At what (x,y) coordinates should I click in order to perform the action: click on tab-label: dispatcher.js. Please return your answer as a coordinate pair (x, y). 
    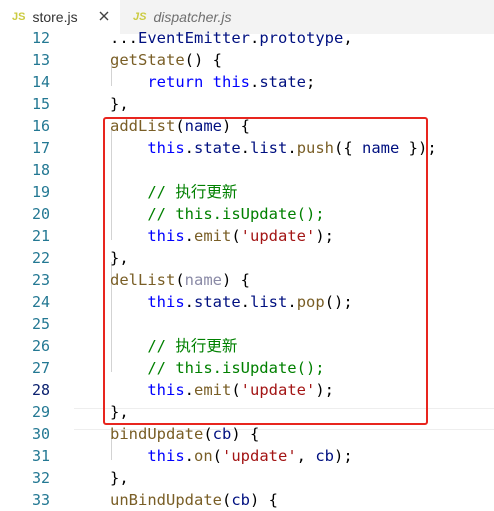
    Looking at the image, I should click on (192, 17).